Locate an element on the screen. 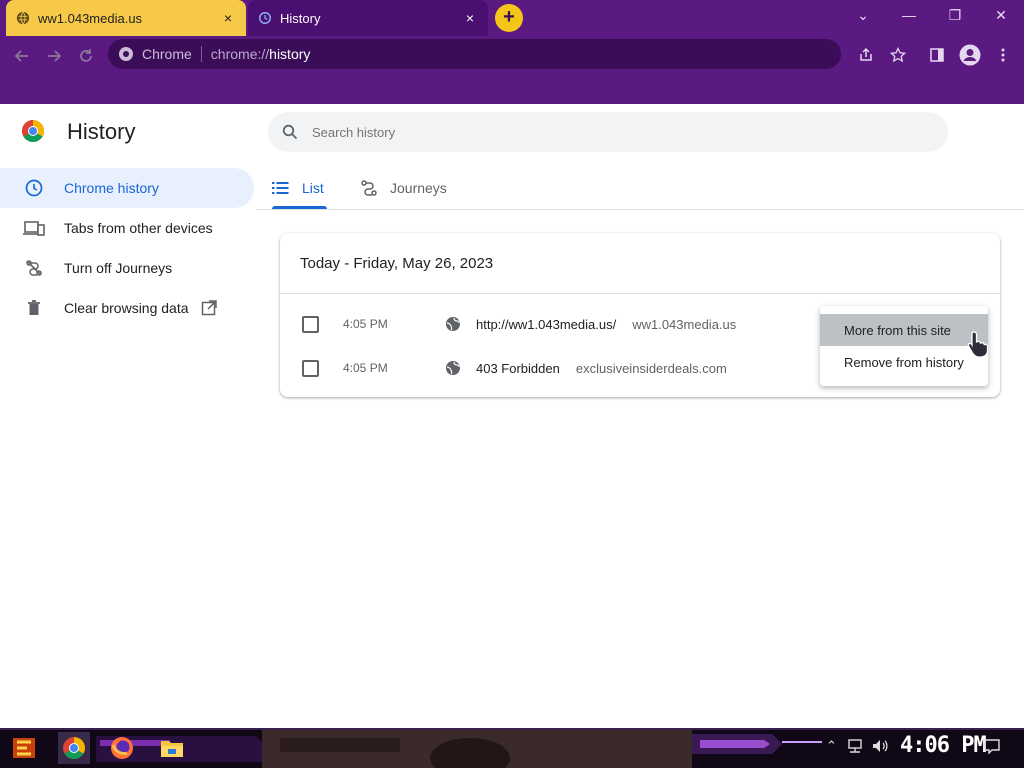 The width and height of the screenshot is (1024, 768). browser-tab-ww1: ww1.043media.us × is located at coordinates (126, 18).